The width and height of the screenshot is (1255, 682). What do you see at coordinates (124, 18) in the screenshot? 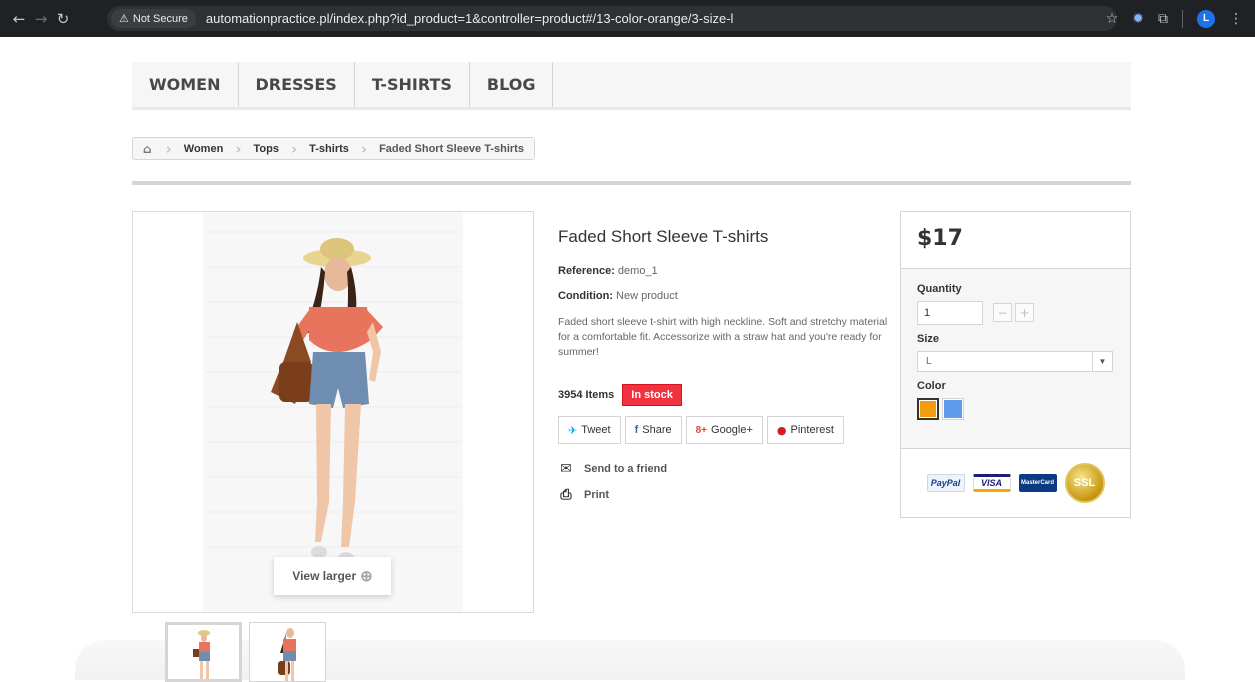
I see `warning-icon: ⚠` at bounding box center [124, 18].